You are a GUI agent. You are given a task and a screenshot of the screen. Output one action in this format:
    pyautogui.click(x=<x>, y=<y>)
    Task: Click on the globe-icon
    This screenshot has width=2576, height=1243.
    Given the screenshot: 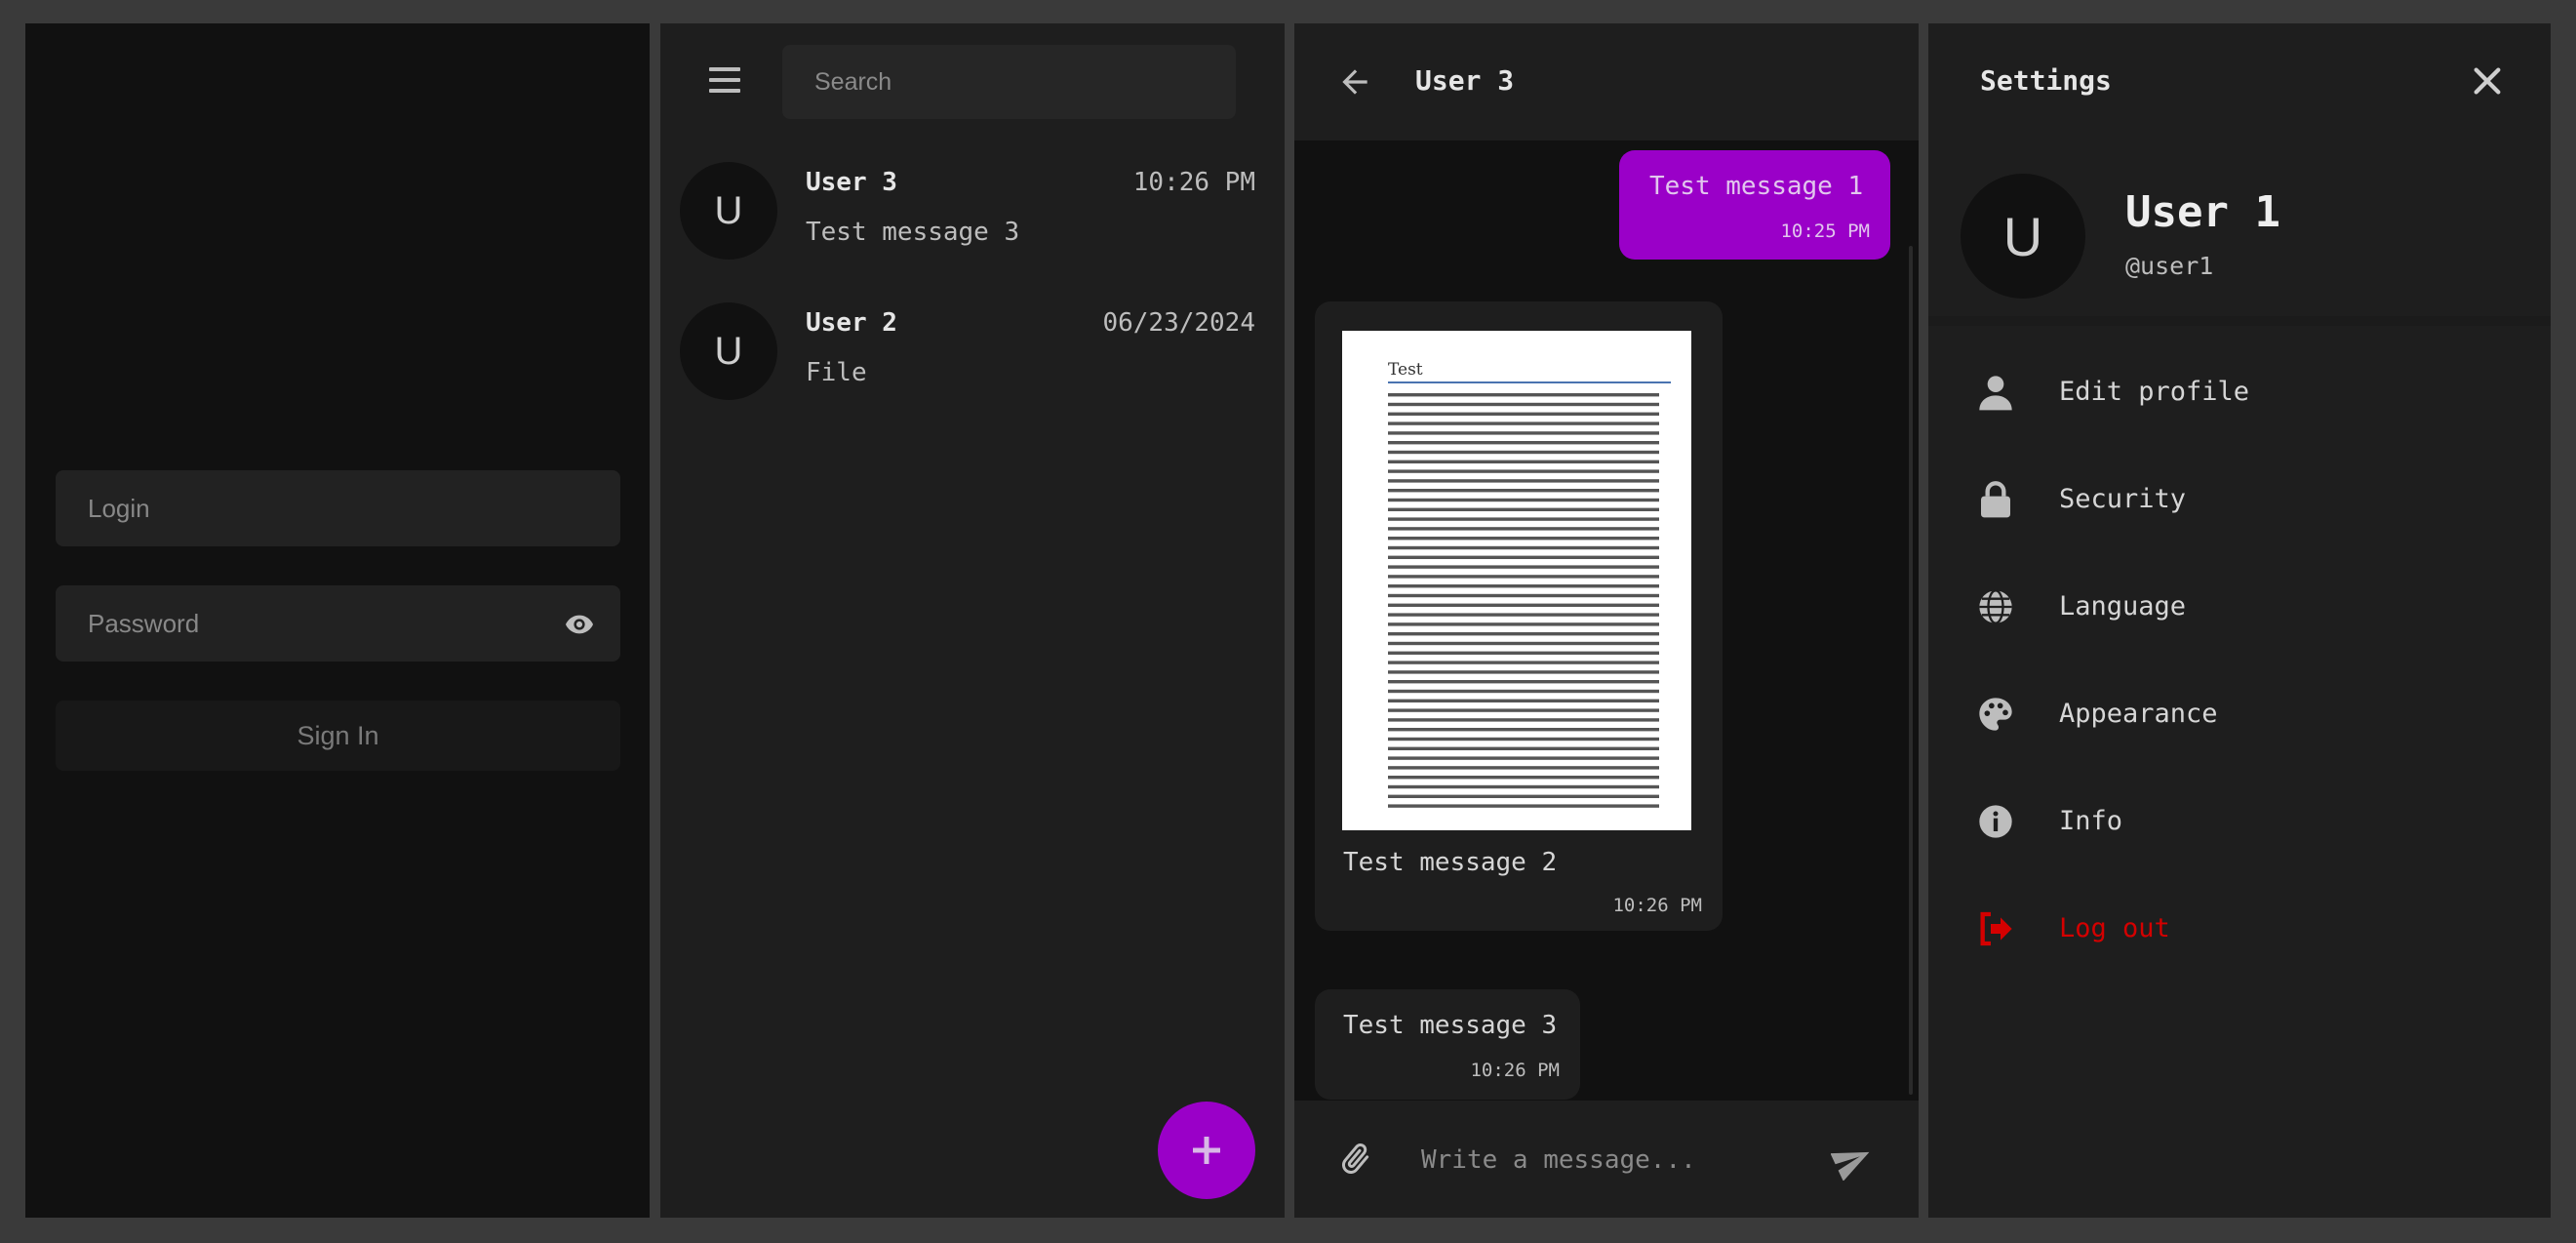 What is the action you would take?
    pyautogui.click(x=1995, y=606)
    